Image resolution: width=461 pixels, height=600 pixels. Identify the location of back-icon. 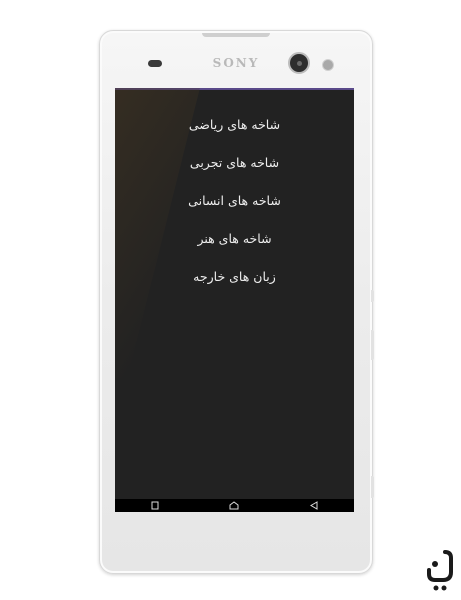
(155, 506).